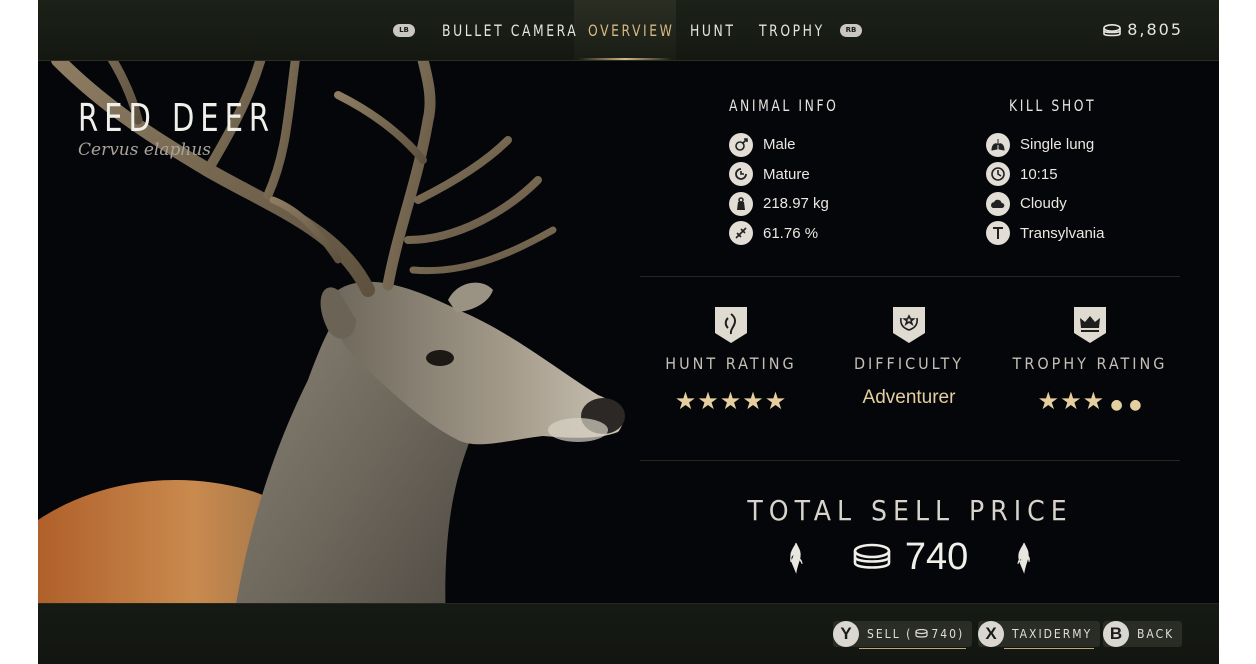  I want to click on tab-trophy: TROPHY, so click(792, 30).